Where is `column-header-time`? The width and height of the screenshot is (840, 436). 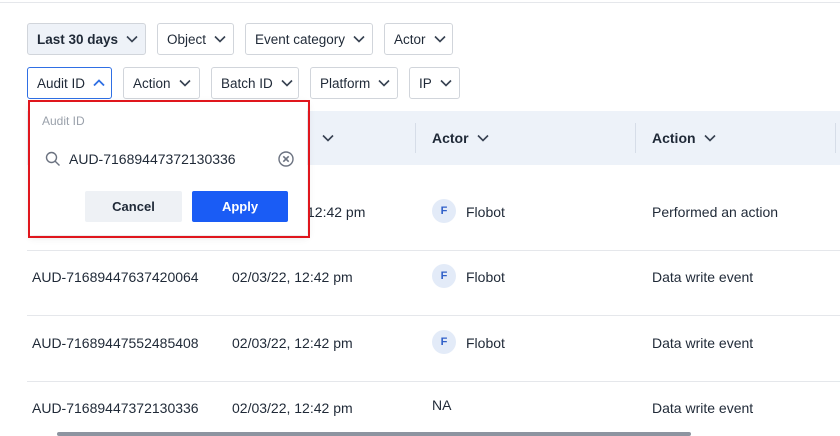 column-header-time is located at coordinates (324, 138).